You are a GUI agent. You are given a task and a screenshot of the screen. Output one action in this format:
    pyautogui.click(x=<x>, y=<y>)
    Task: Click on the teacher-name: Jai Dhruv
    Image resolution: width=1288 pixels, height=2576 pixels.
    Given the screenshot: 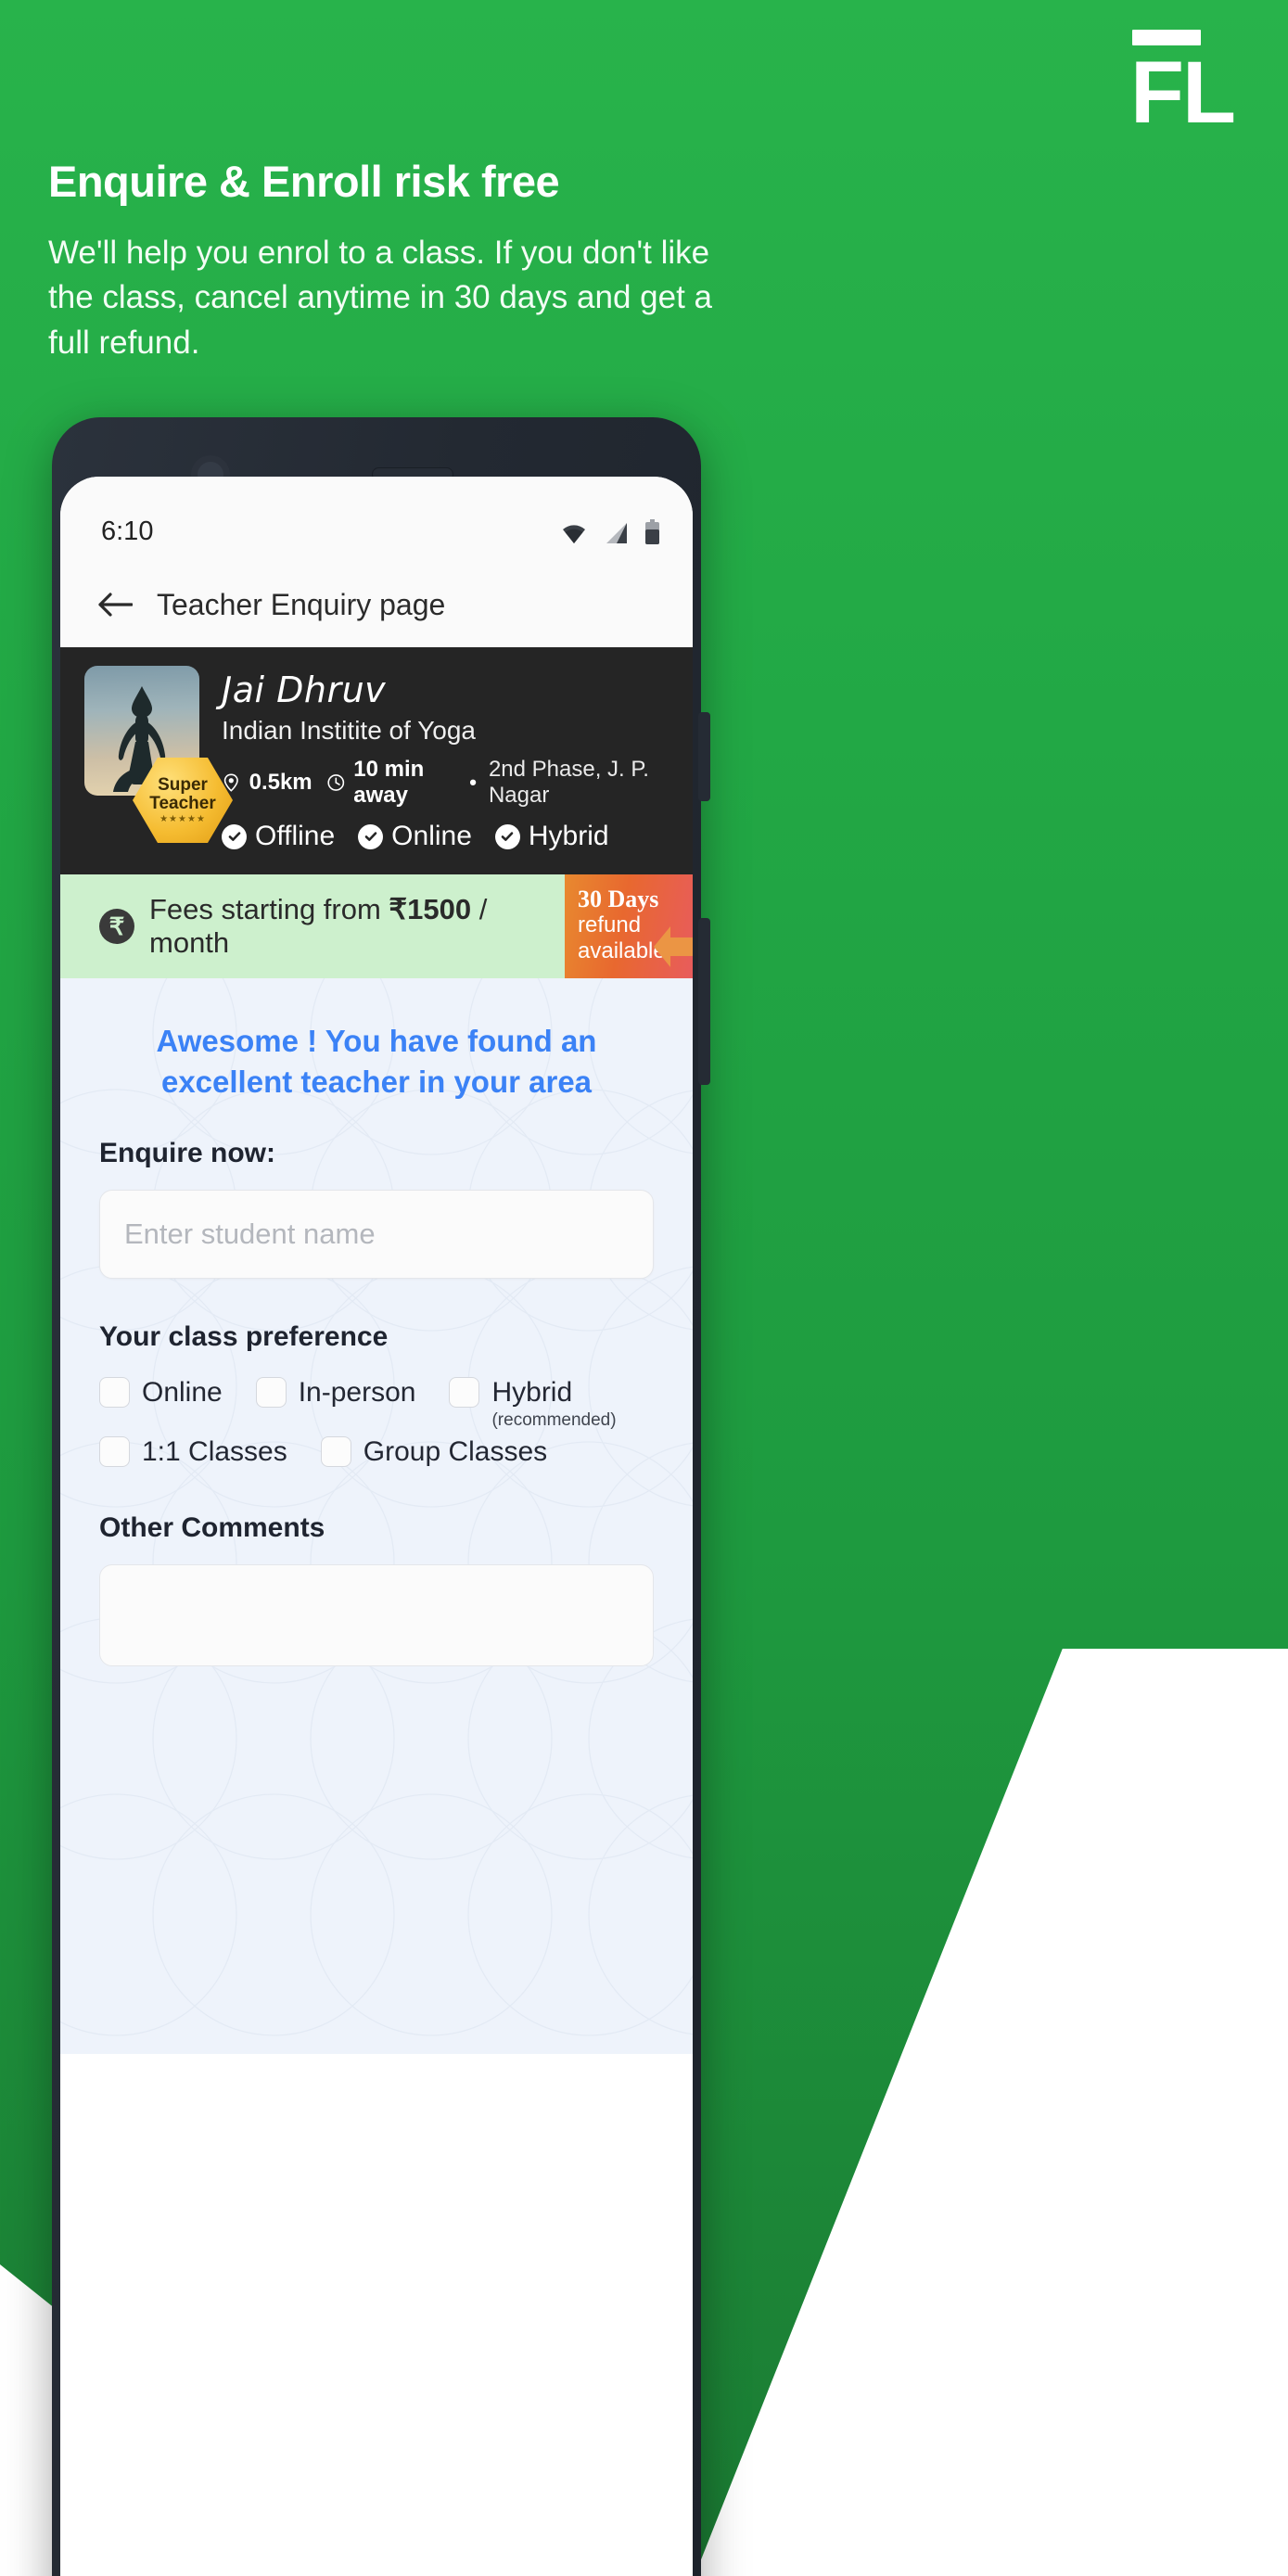 What is the action you would take?
    pyautogui.click(x=304, y=690)
    